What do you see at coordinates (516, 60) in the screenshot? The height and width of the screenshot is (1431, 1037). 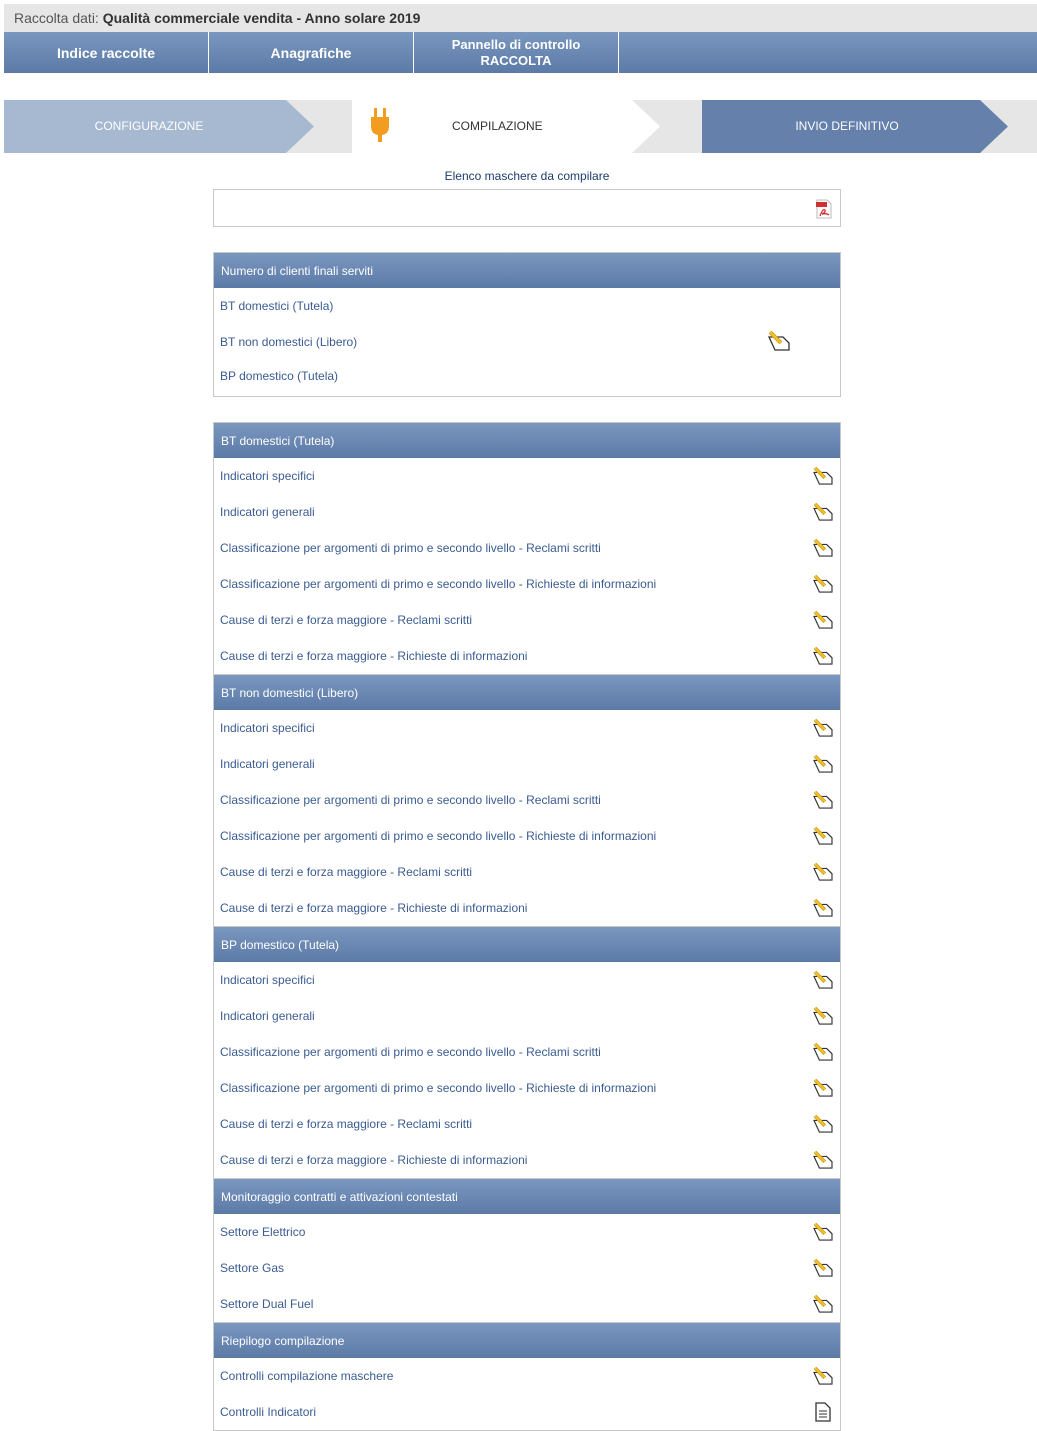 I see `nav-pannello-line2: RACCOLTA` at bounding box center [516, 60].